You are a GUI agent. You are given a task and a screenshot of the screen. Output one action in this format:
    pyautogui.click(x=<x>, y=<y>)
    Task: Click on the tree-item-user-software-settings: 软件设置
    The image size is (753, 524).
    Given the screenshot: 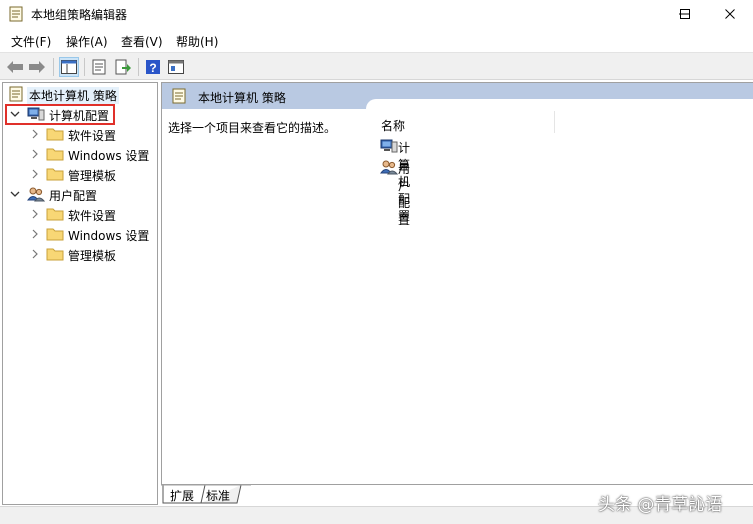 What is the action you would take?
    pyautogui.click(x=80, y=214)
    